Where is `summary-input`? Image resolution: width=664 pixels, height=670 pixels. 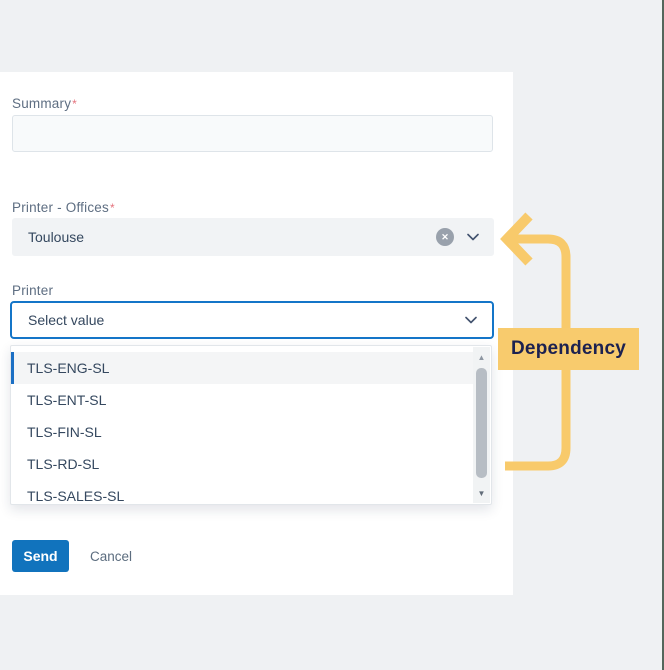
summary-input is located at coordinates (252, 133).